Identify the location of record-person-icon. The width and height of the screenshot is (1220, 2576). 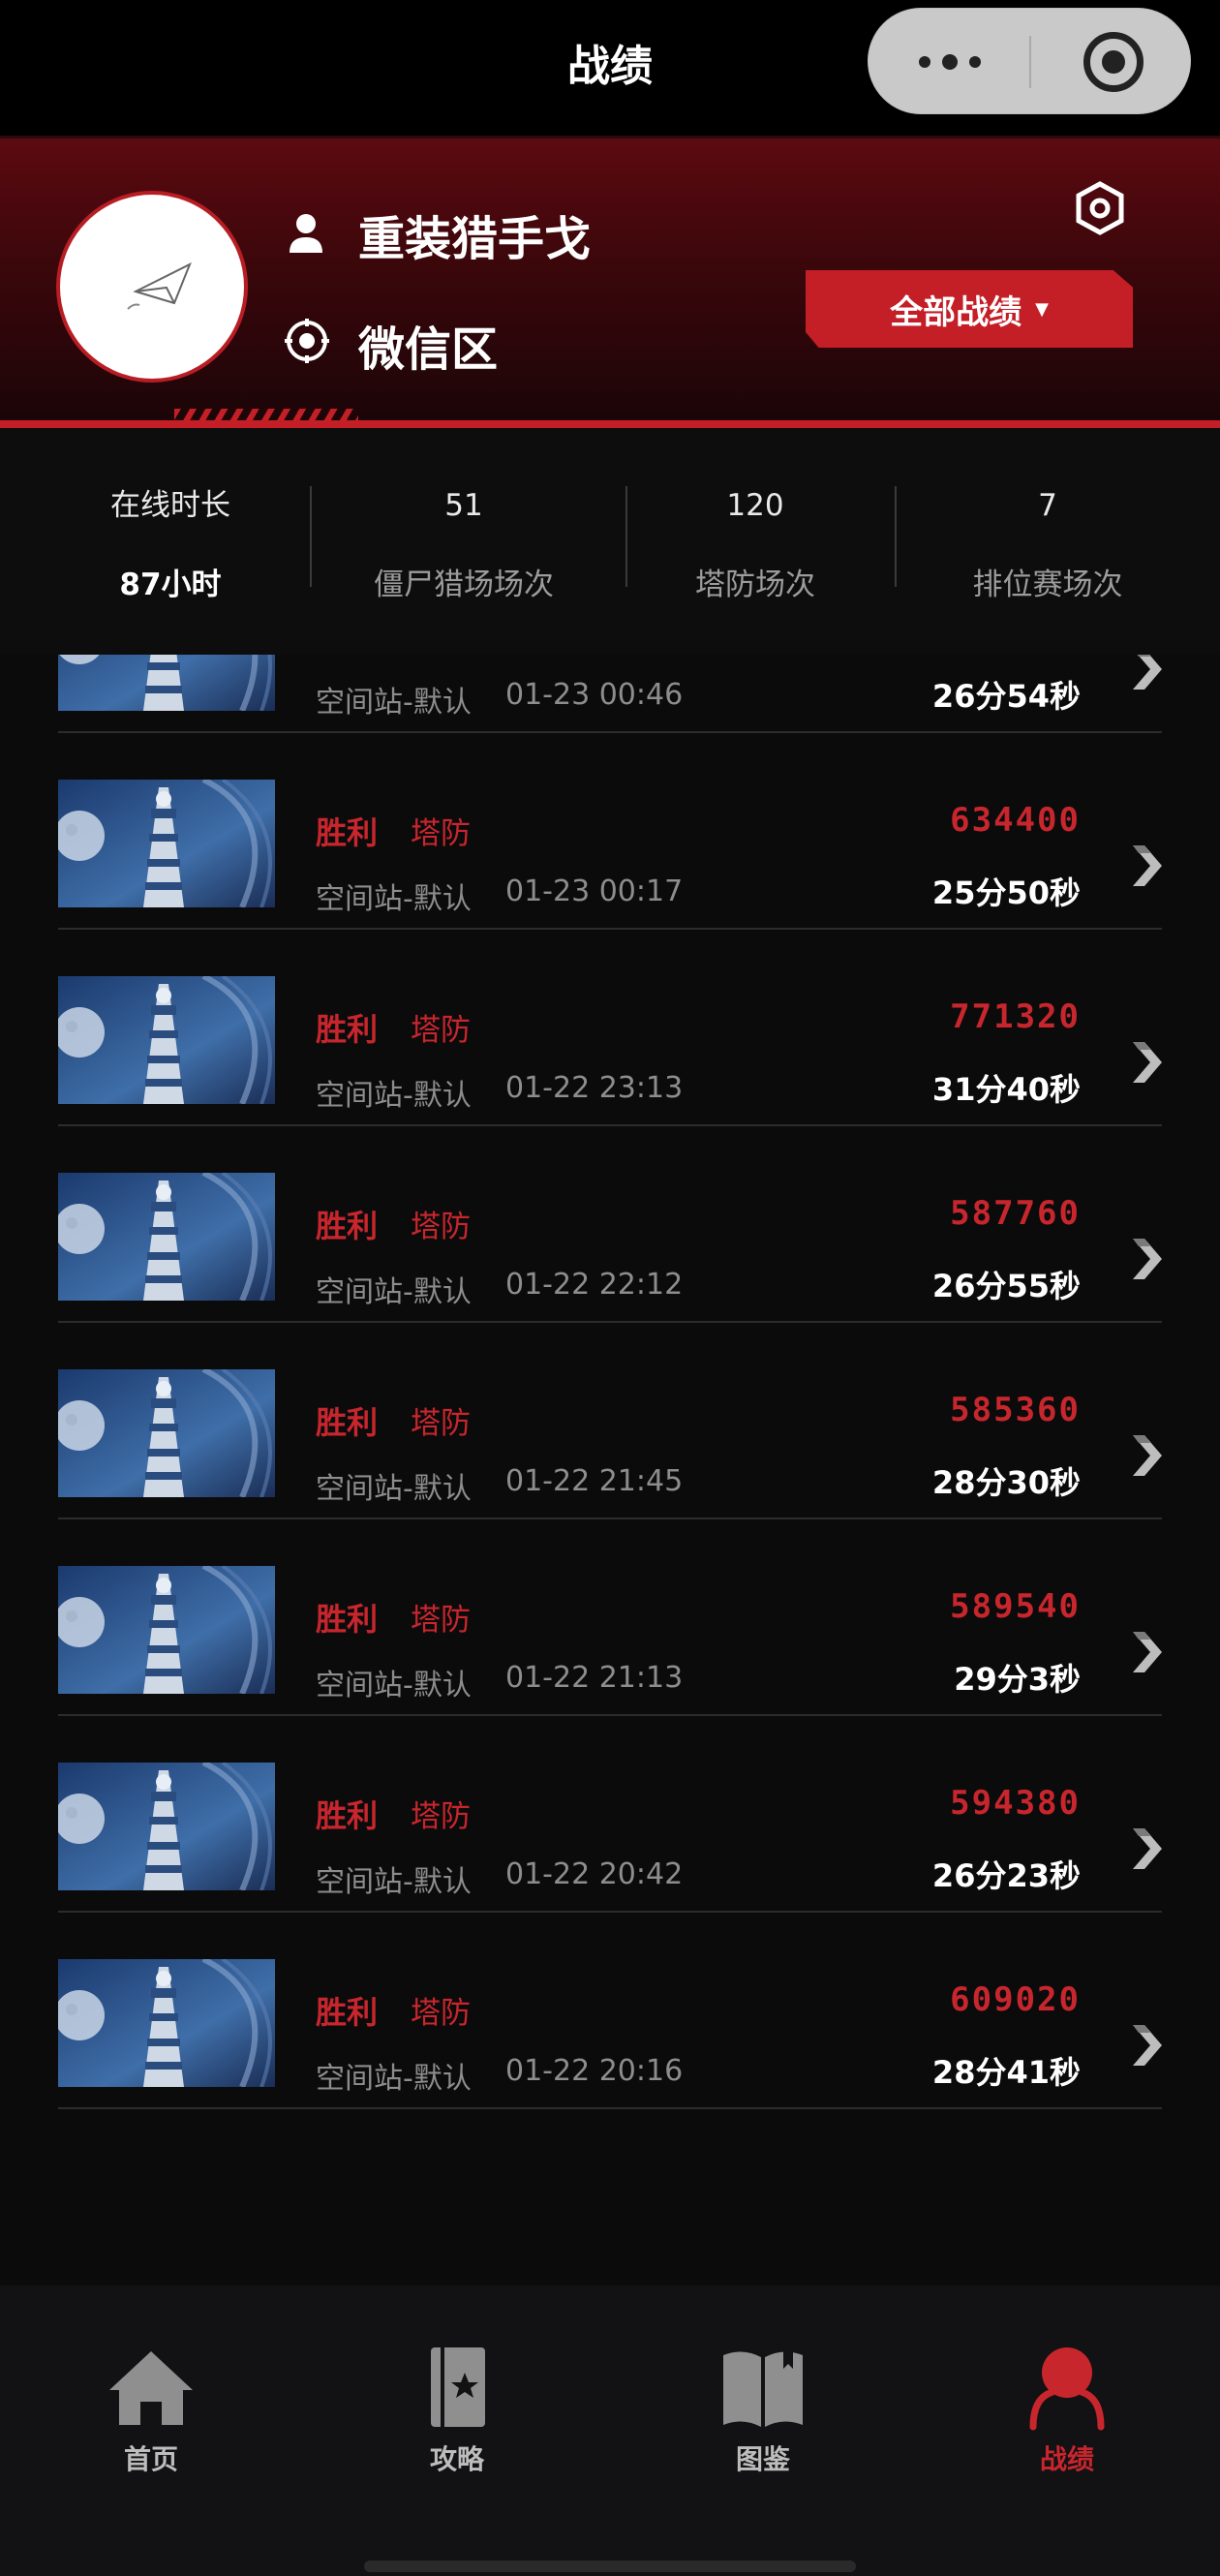
(1067, 2389).